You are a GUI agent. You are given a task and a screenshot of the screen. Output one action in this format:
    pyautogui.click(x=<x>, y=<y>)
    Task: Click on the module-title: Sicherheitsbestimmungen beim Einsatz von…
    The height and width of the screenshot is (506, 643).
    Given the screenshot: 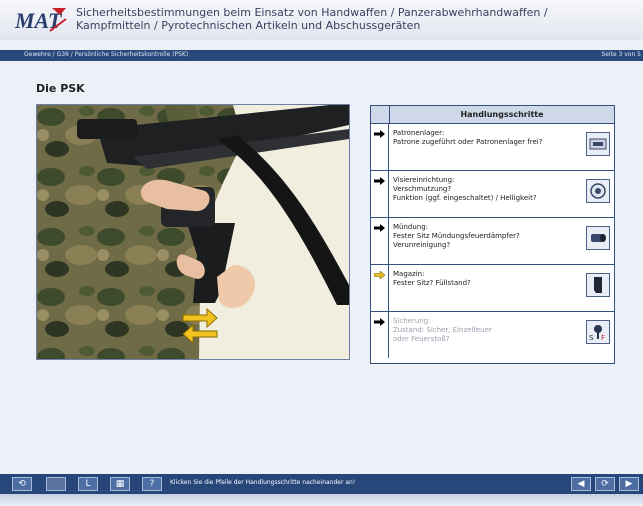 What is the action you would take?
    pyautogui.click(x=356, y=19)
    